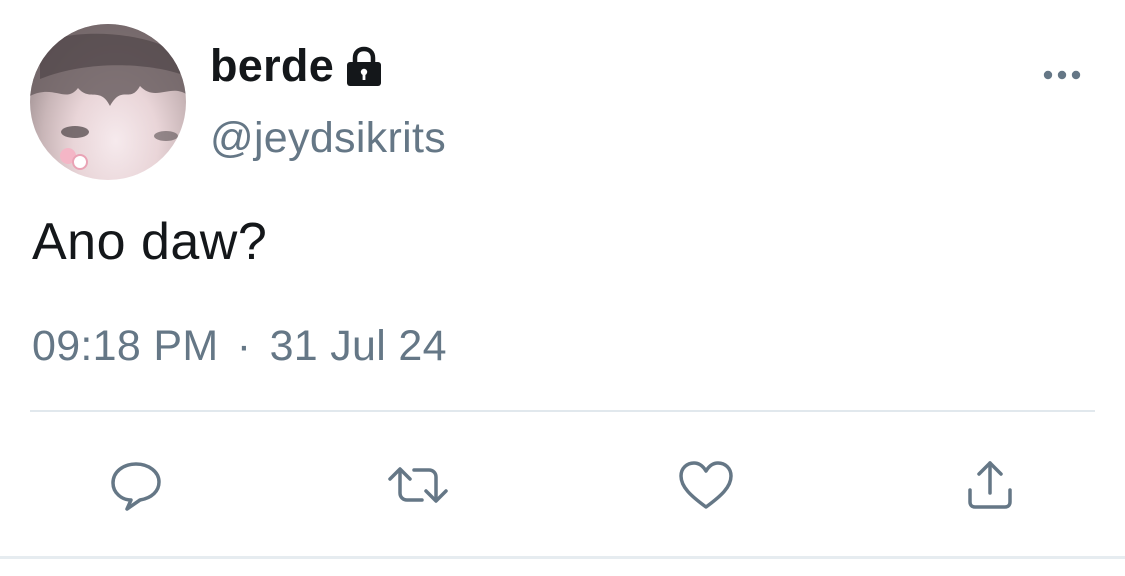  I want to click on like-button, so click(706, 485).